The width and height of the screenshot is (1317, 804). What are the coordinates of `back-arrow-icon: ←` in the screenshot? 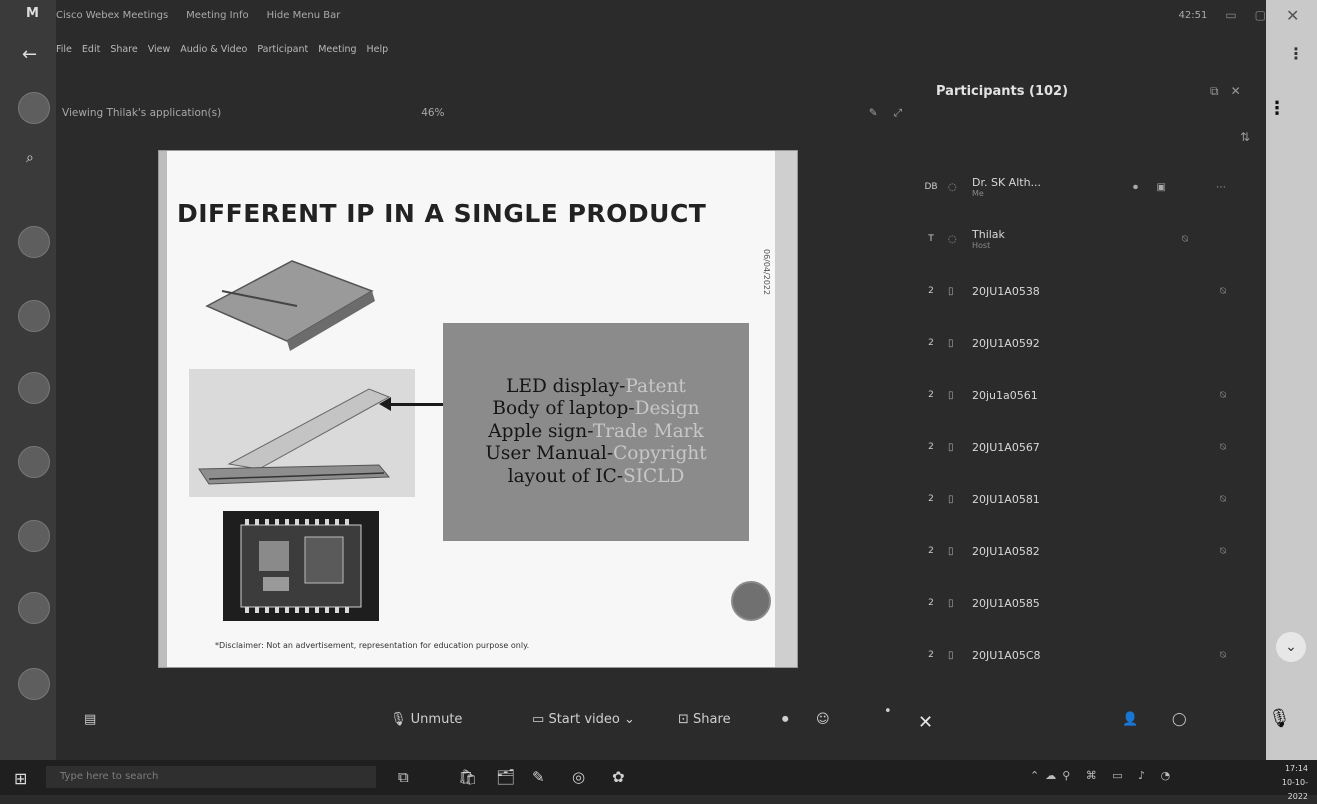 It's located at (29, 54).